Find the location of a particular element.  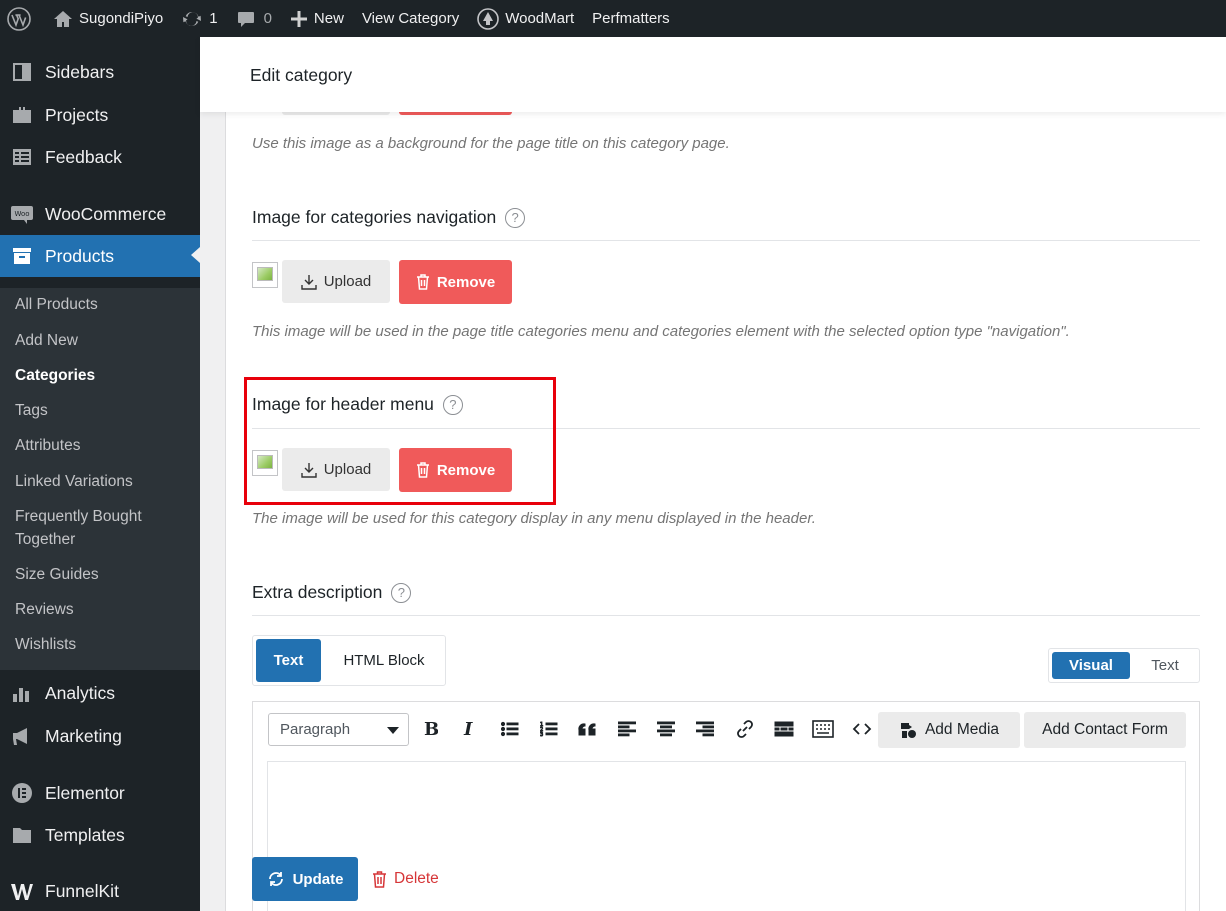

toolbar-toggle-icon is located at coordinates (823, 729).